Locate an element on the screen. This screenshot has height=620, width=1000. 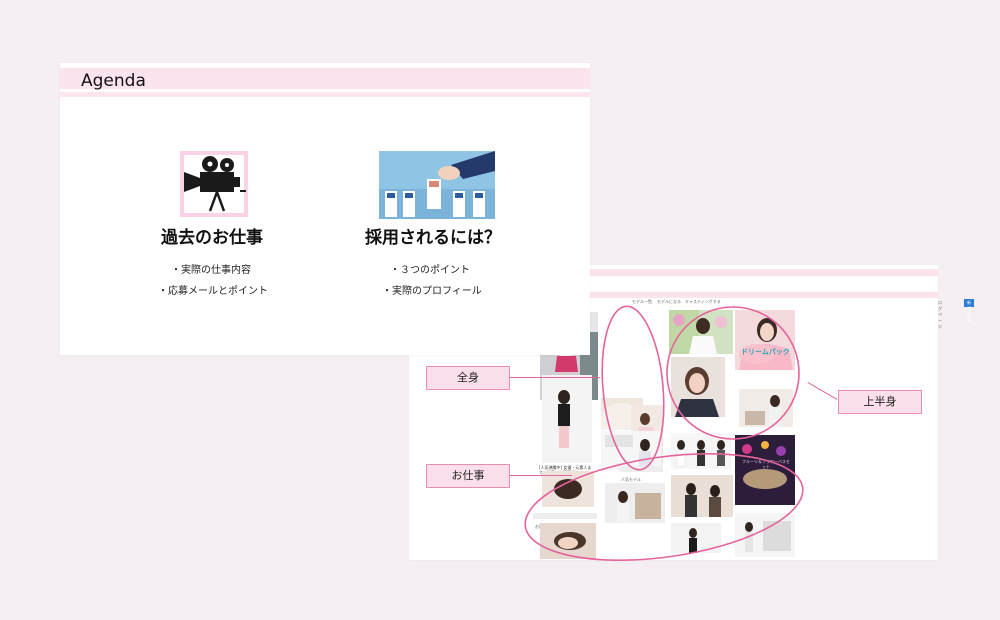
info-label: お知らせ is located at coordinates (565, 521).